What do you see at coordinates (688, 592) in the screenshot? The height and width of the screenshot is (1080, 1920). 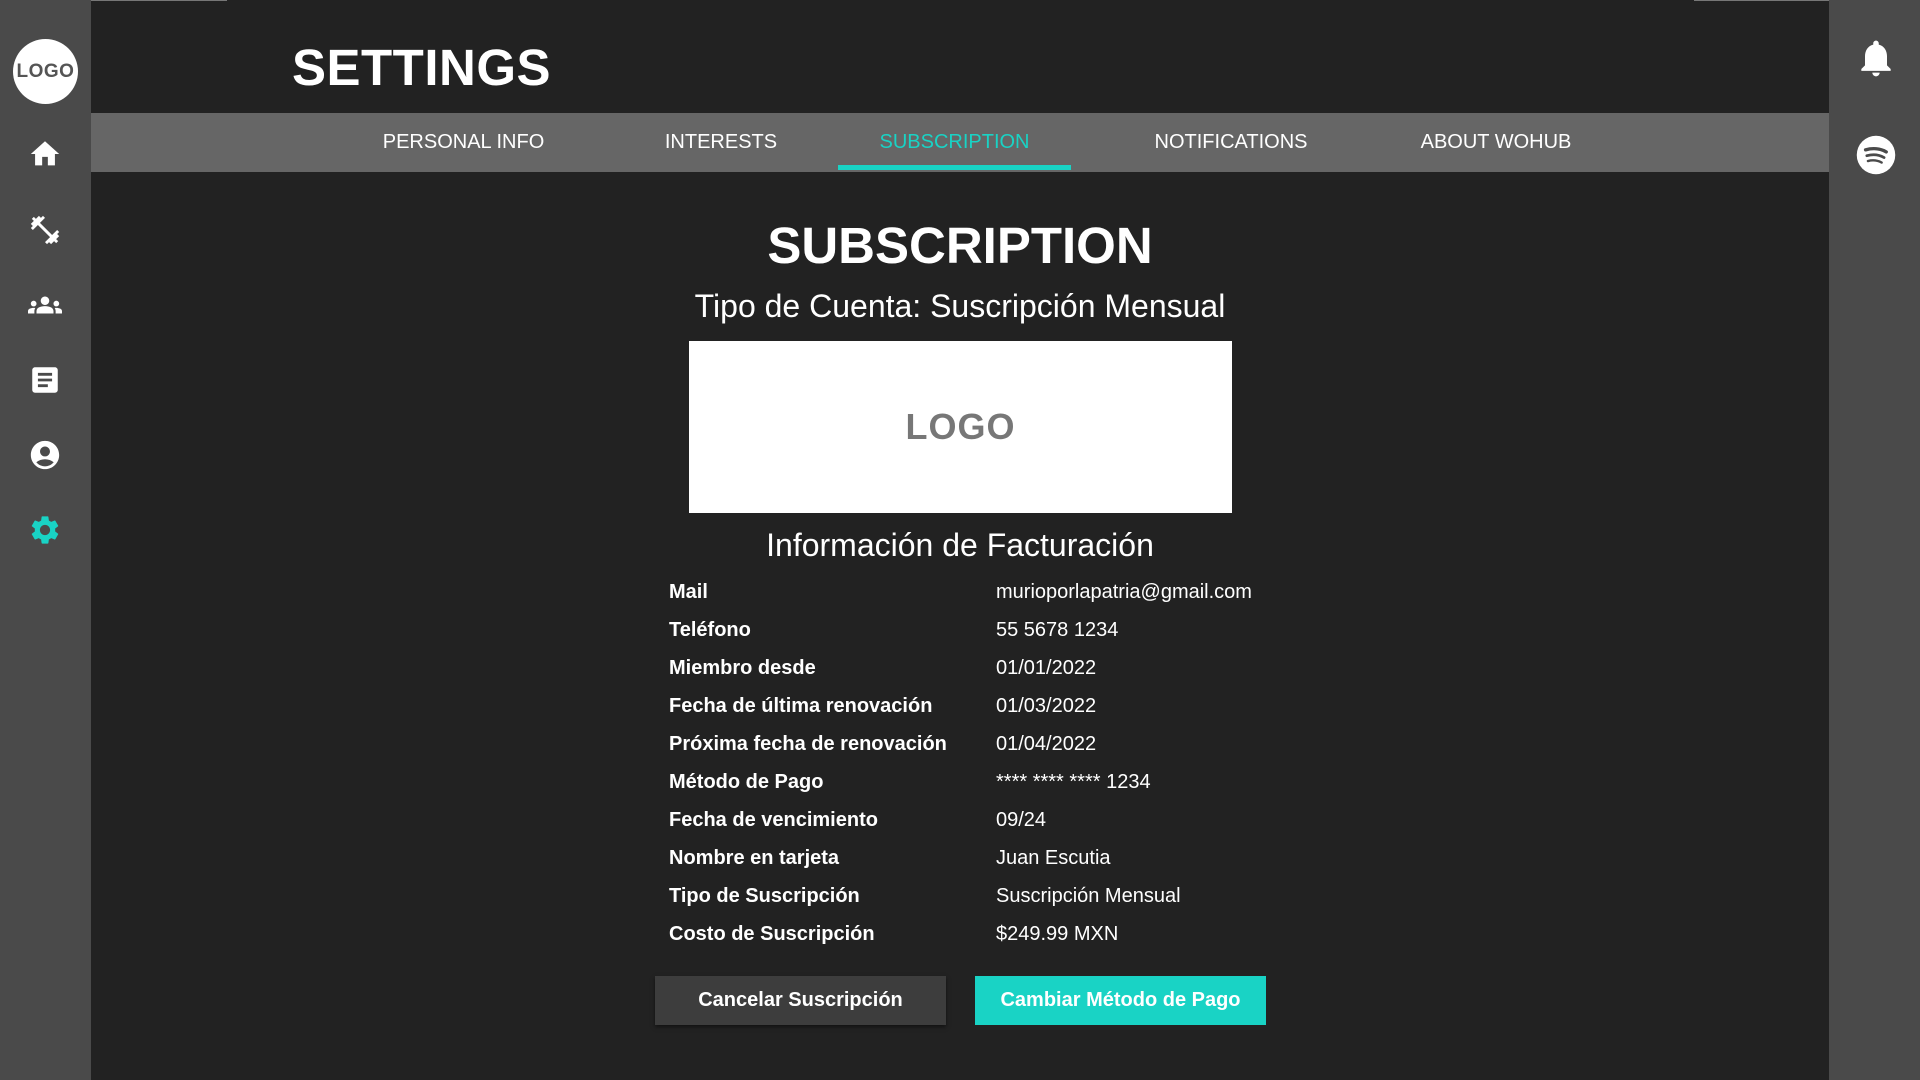 I see `info-label: Mail` at bounding box center [688, 592].